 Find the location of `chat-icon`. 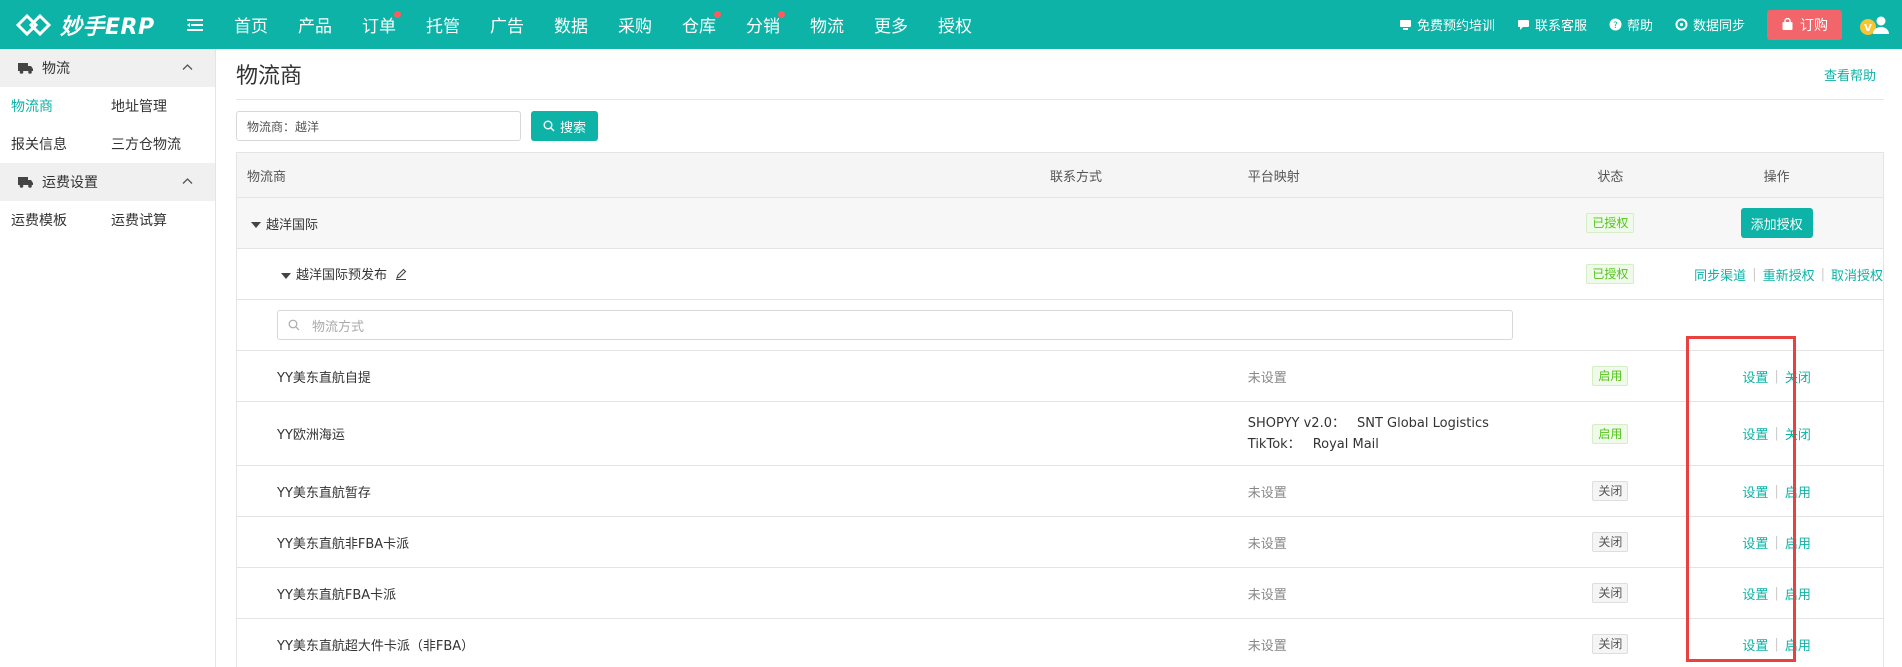

chat-icon is located at coordinates (1523, 25).